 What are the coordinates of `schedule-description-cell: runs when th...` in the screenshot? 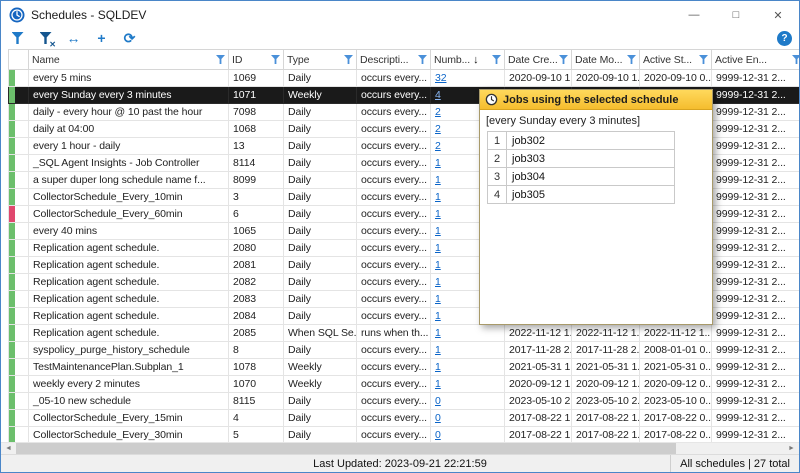 It's located at (393, 333).